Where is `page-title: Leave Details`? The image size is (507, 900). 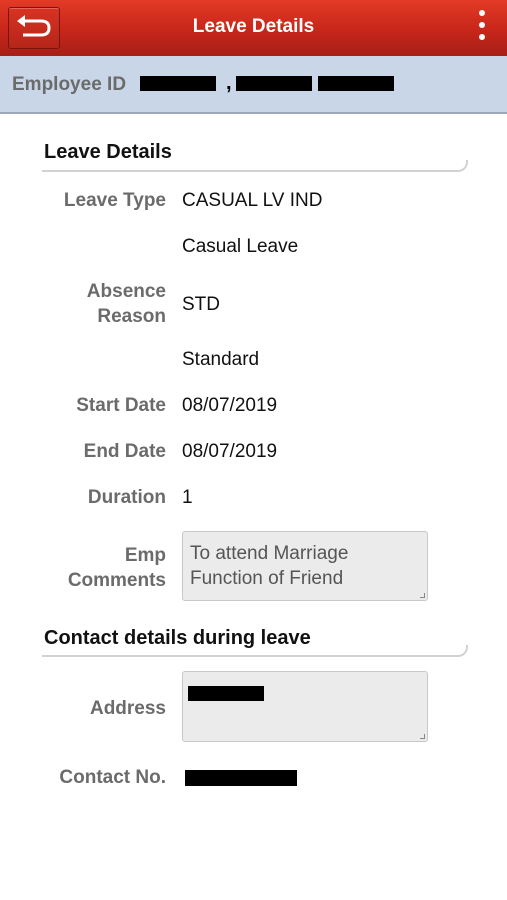 page-title: Leave Details is located at coordinates (253, 26).